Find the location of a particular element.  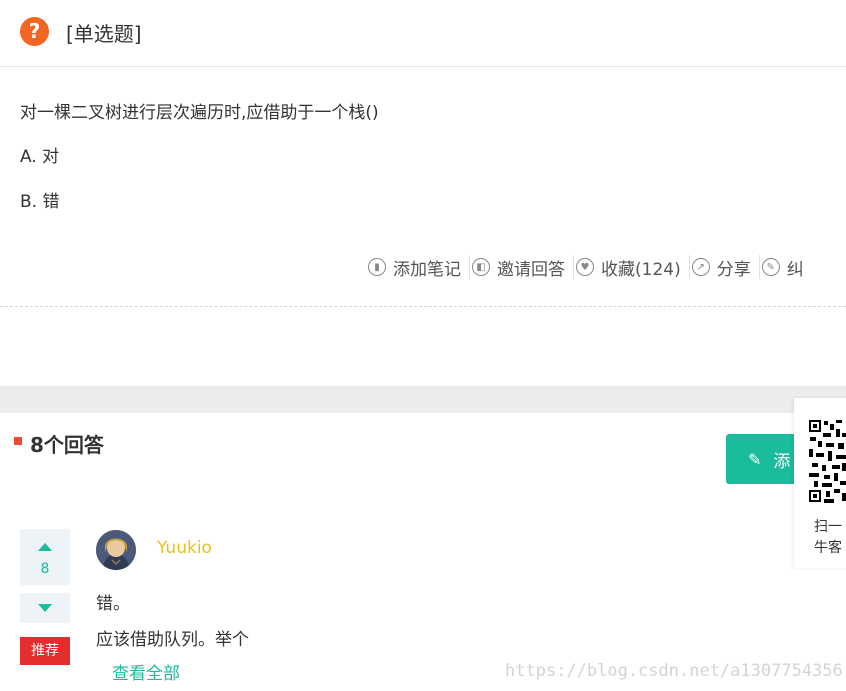

arrow-down-icon is located at coordinates (45, 608).